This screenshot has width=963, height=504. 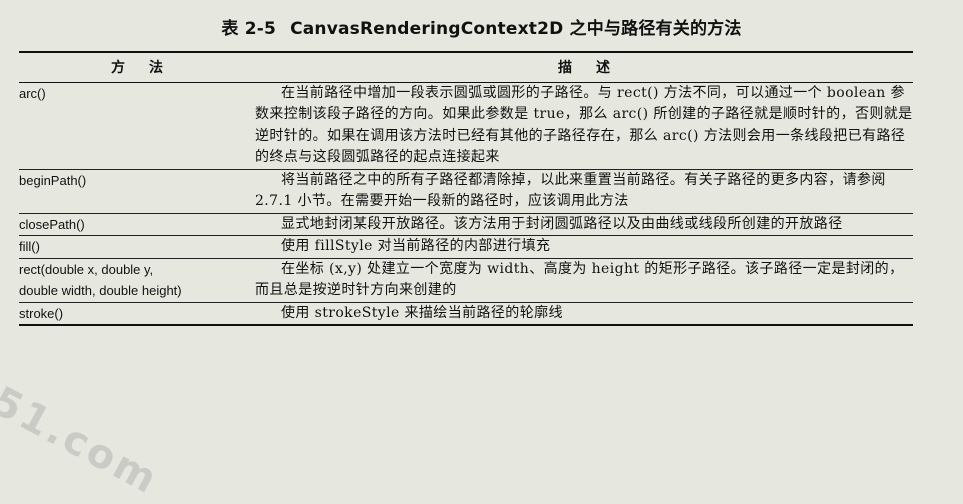 What do you see at coordinates (32, 93) in the screenshot?
I see `method-name: arc()` at bounding box center [32, 93].